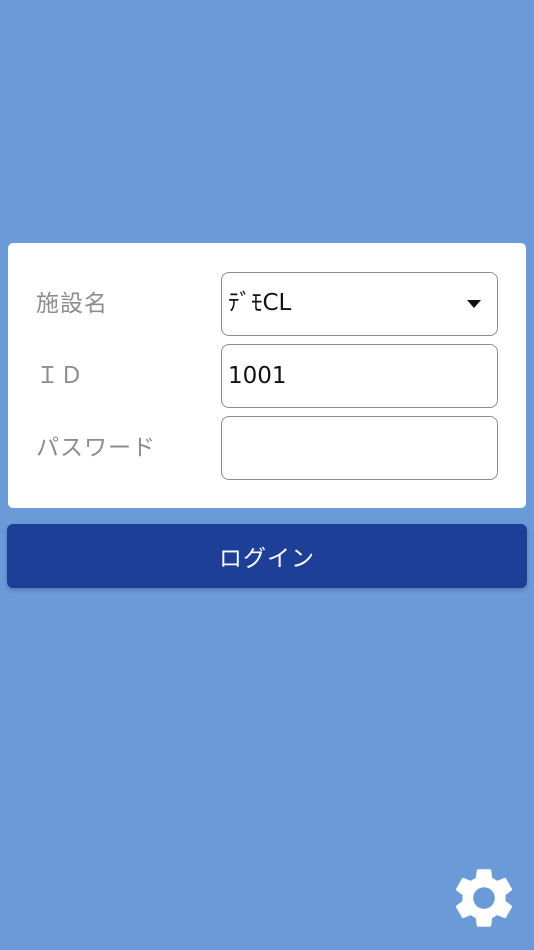 The height and width of the screenshot is (950, 534). What do you see at coordinates (60, 376) in the screenshot?
I see `id-label: ＩＤ` at bounding box center [60, 376].